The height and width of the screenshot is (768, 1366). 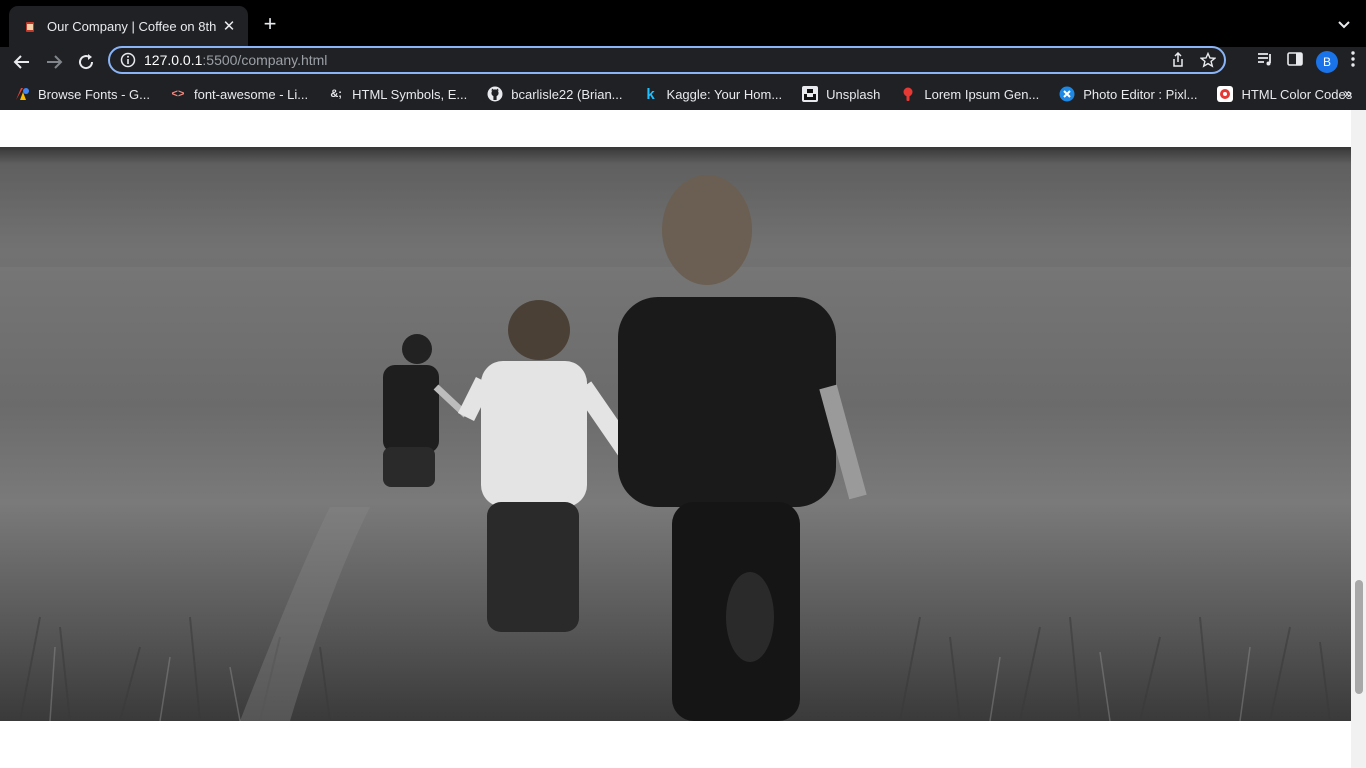 What do you see at coordinates (1265, 61) in the screenshot?
I see `media-control-icon` at bounding box center [1265, 61].